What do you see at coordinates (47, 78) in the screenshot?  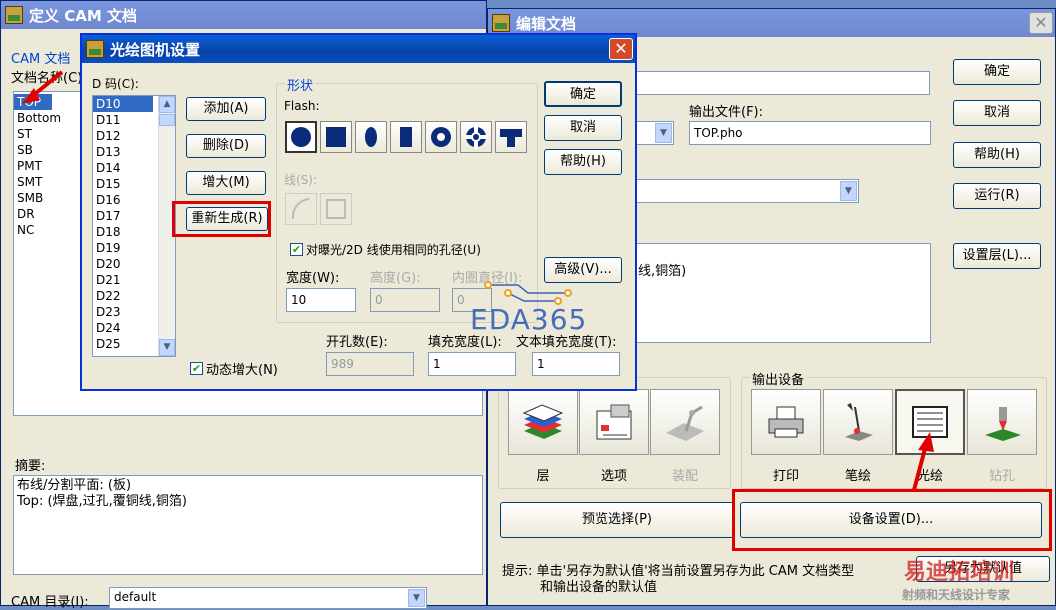 I see `doc-name-label: 文档名称(C)` at bounding box center [47, 78].